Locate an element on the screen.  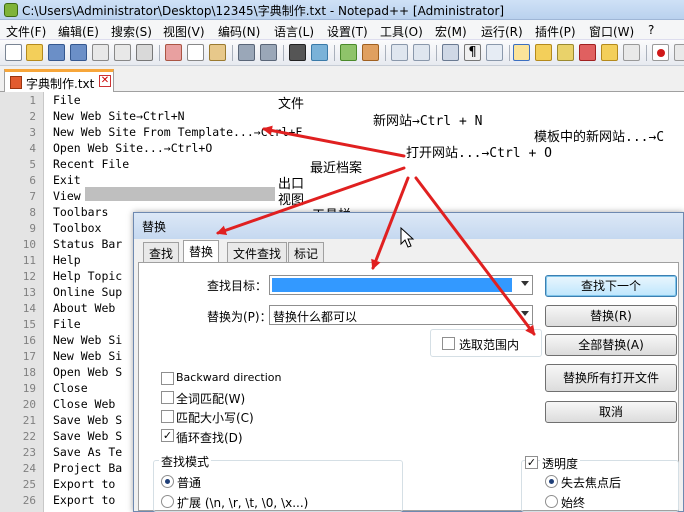
find-label: 查找目标： is located at coordinates (237, 286).